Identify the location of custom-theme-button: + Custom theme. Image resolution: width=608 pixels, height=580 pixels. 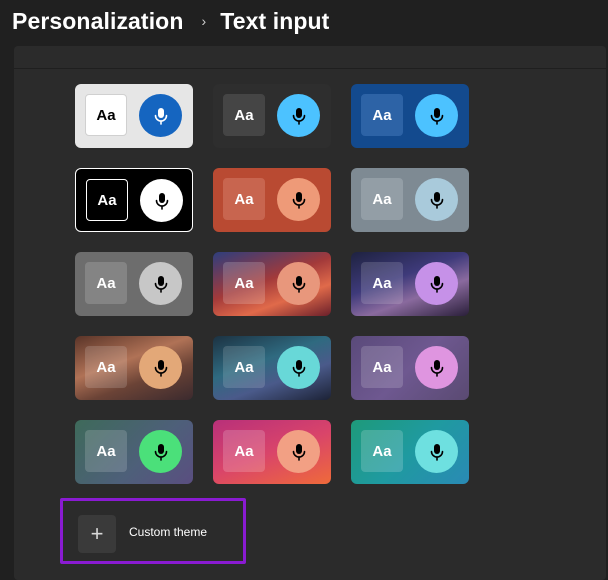
(153, 531).